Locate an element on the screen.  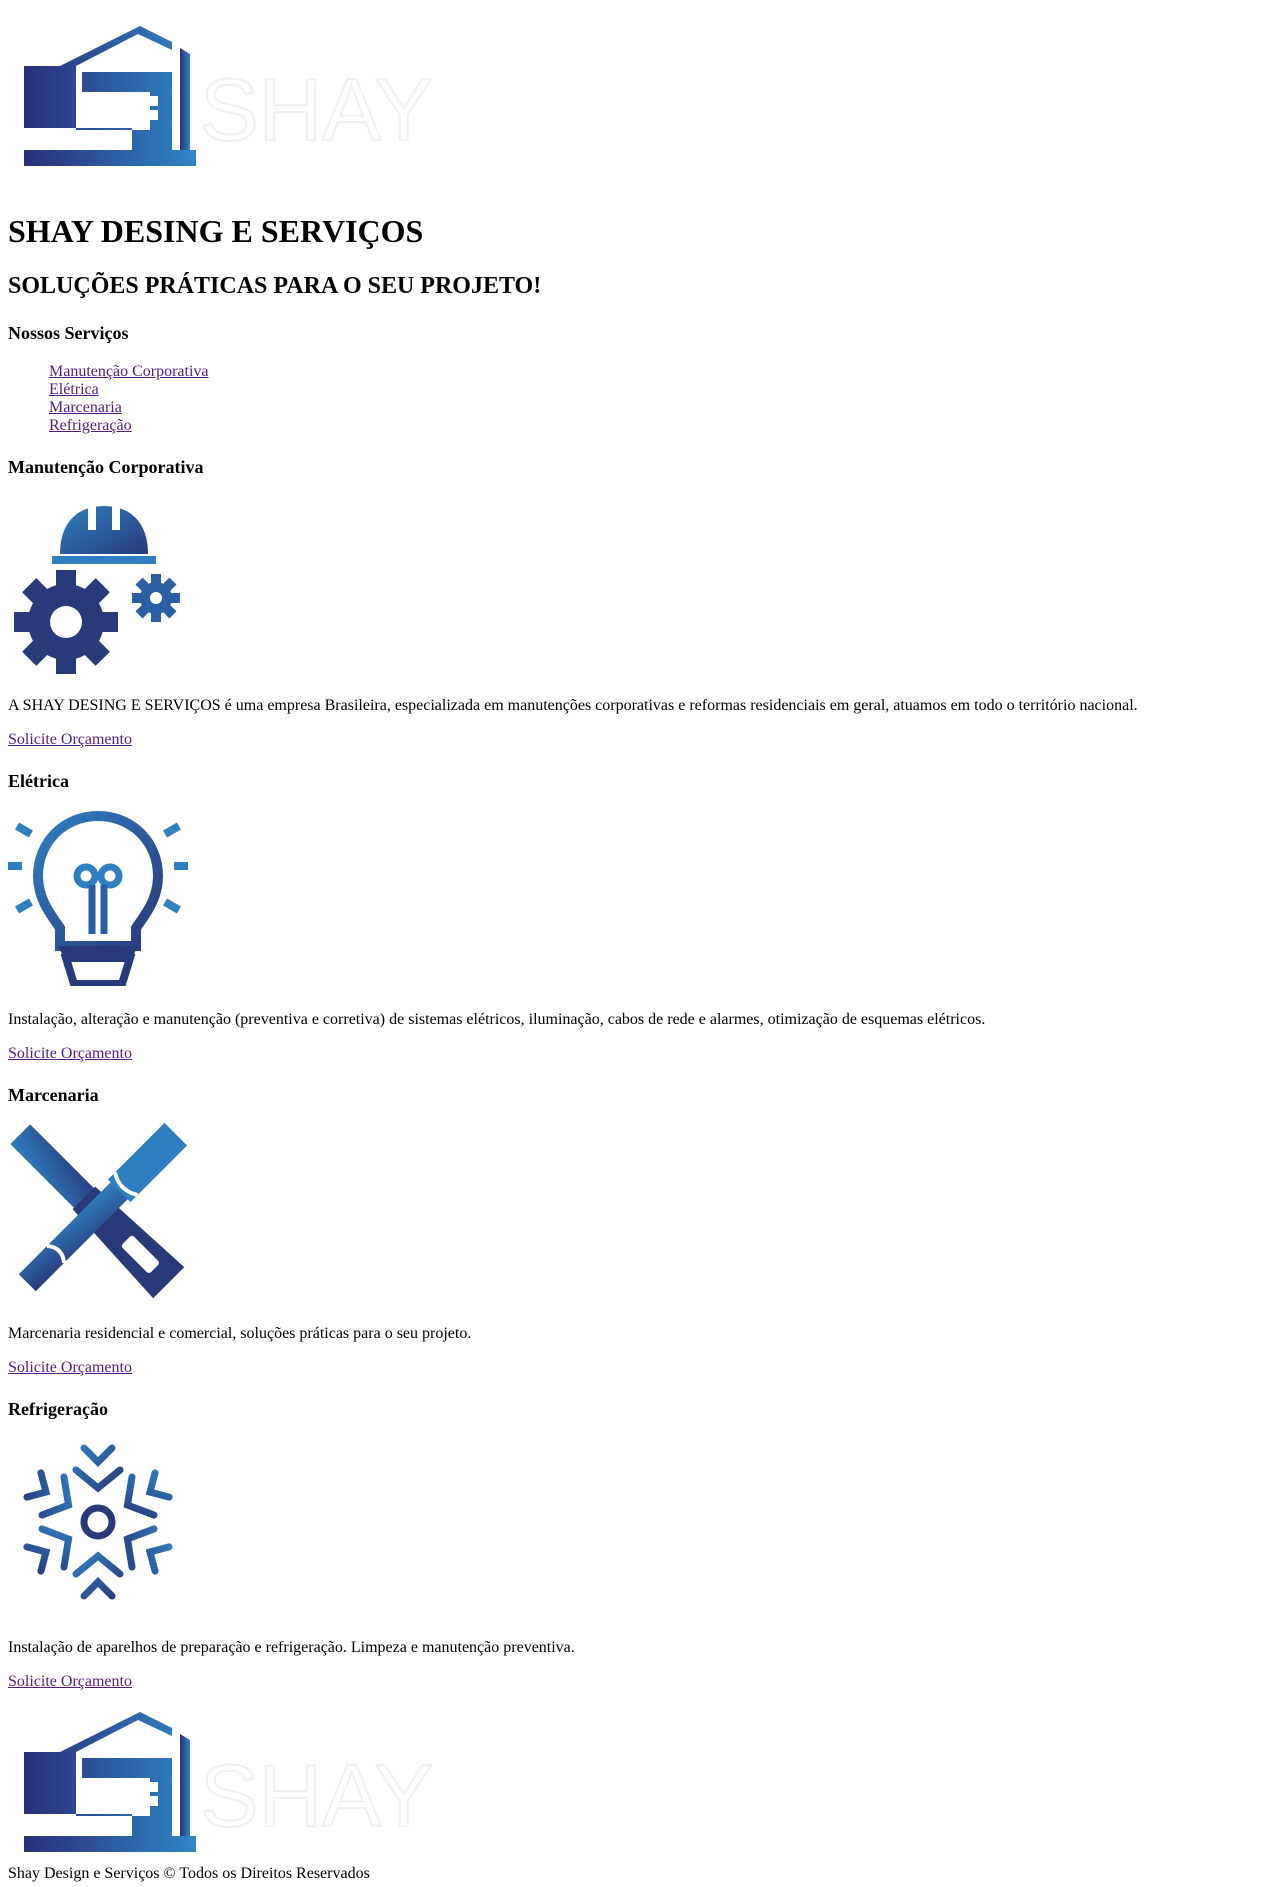
snowflake-icon is located at coordinates (98, 1522).